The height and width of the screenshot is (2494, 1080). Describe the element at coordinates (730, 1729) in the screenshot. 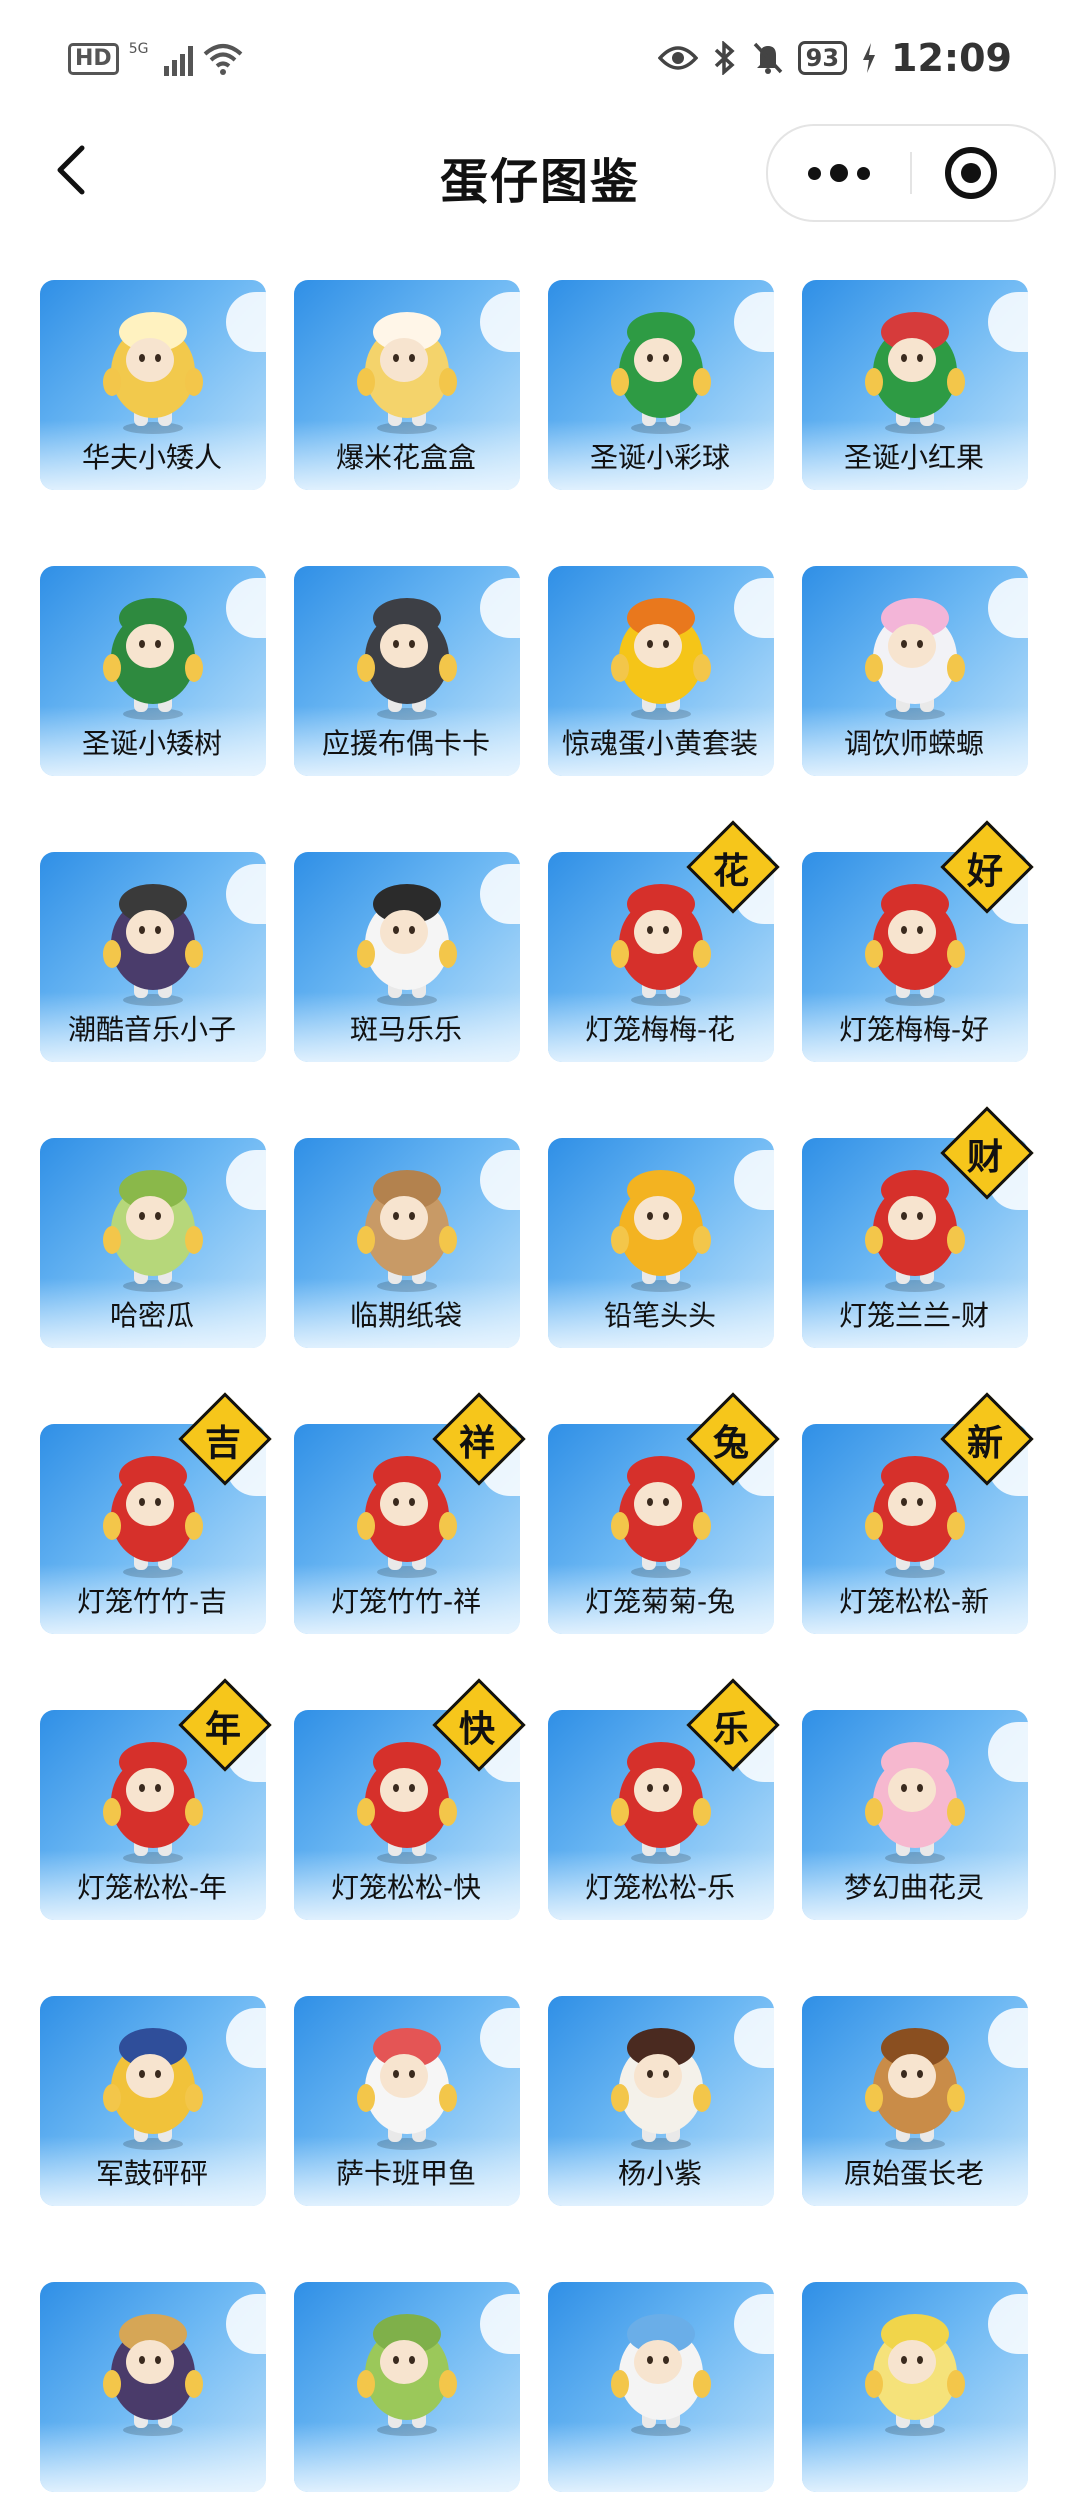

I see `lucky-tag-text: 乐` at that location.